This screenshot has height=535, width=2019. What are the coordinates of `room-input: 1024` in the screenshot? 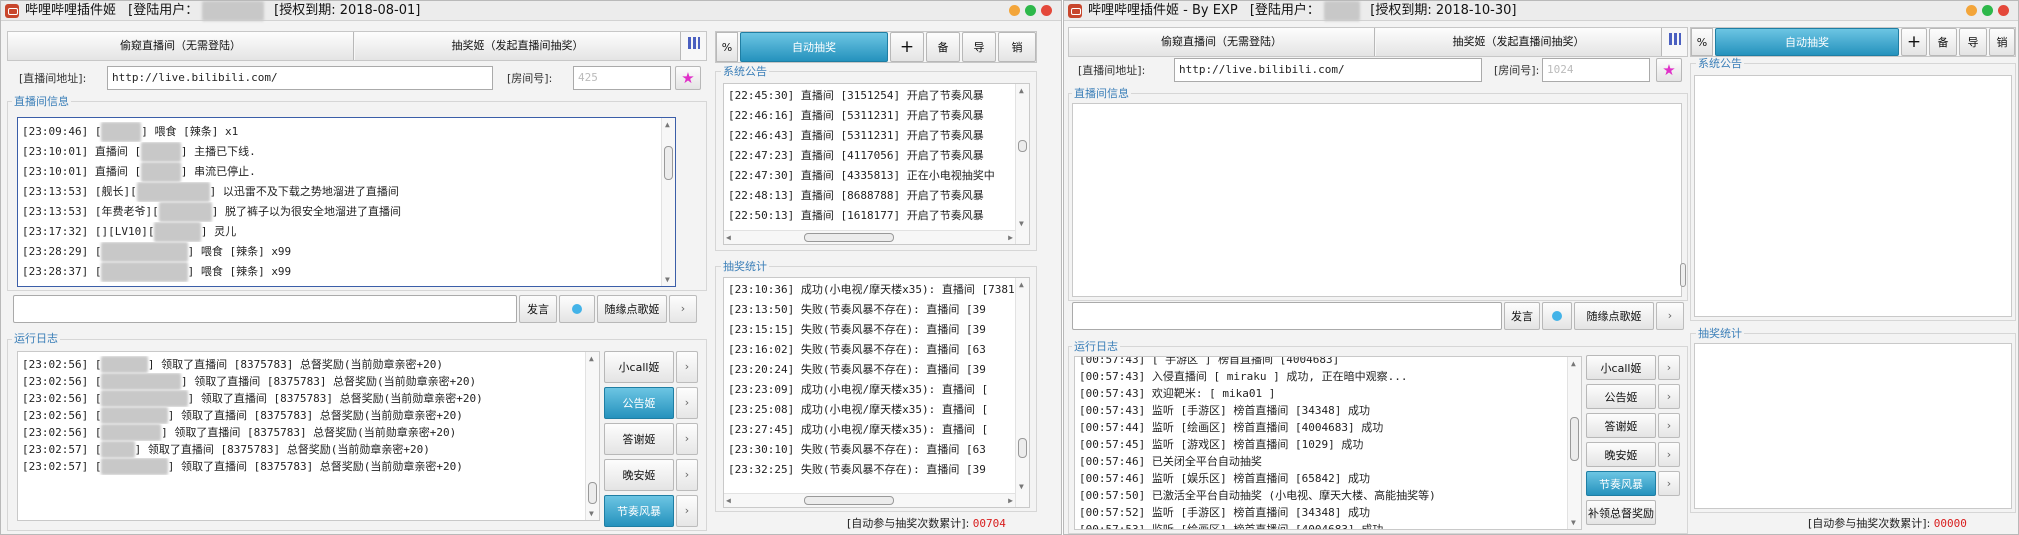 It's located at (1596, 70).